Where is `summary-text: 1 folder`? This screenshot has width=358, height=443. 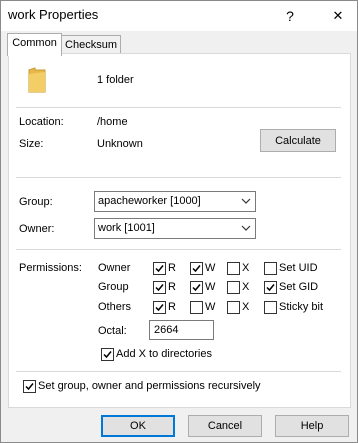
summary-text: 1 folder is located at coordinates (115, 80).